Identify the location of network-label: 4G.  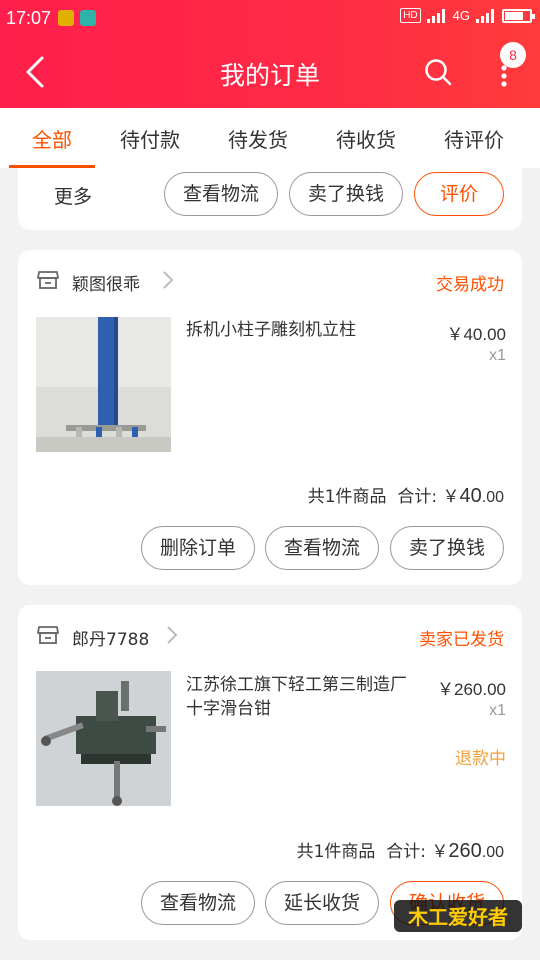
(461, 15).